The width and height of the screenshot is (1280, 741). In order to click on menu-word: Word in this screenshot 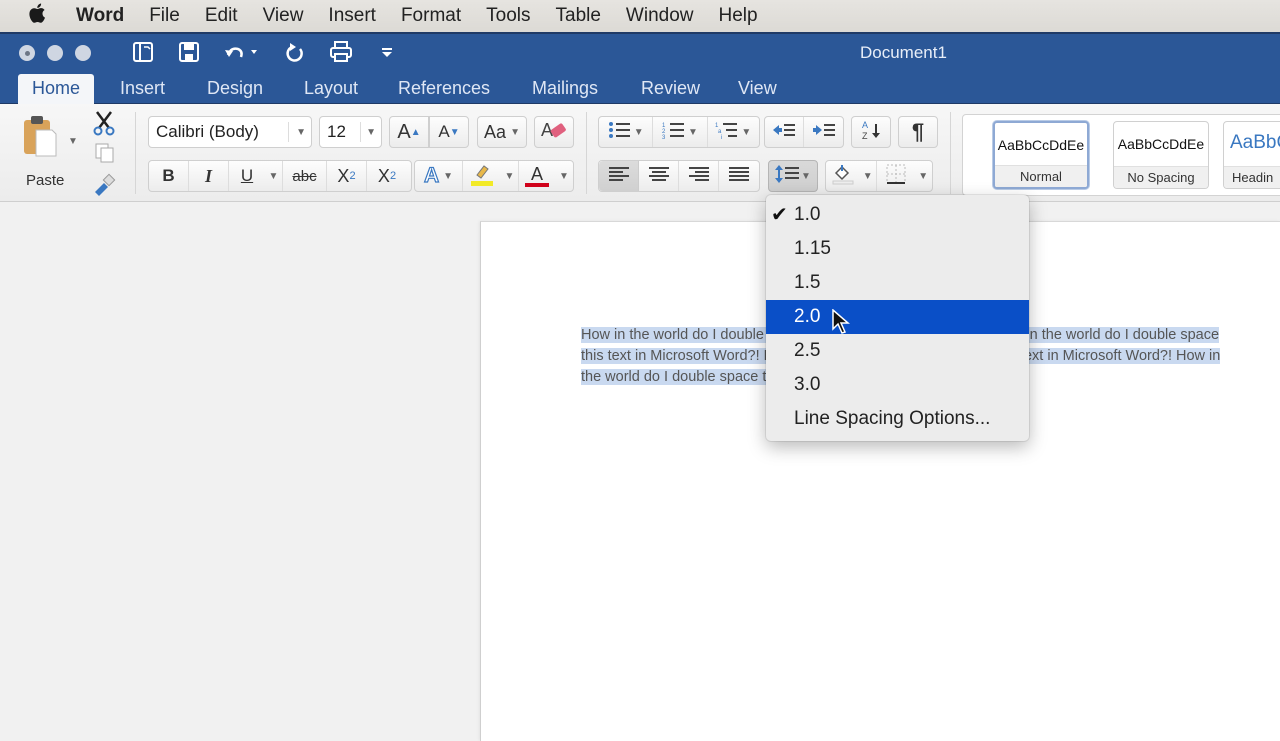, I will do `click(100, 16)`.